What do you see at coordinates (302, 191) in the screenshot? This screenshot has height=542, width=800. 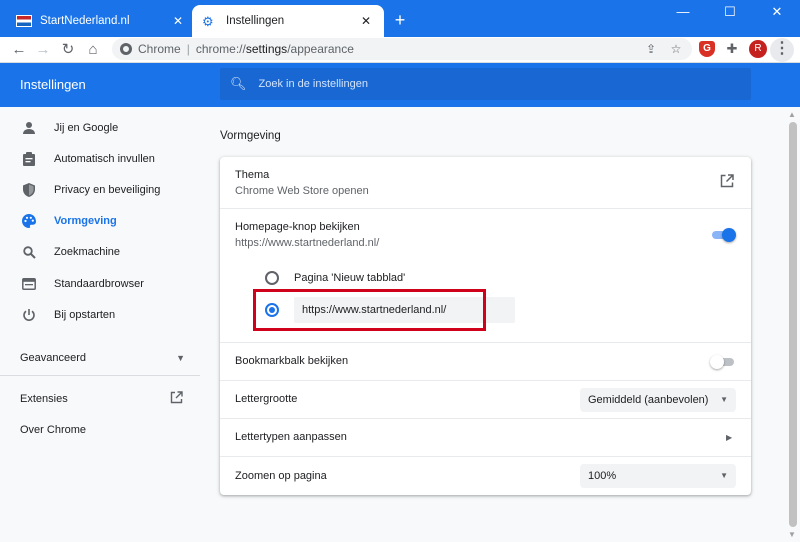 I see `theme-sublabel: Chrome Web Store openen` at bounding box center [302, 191].